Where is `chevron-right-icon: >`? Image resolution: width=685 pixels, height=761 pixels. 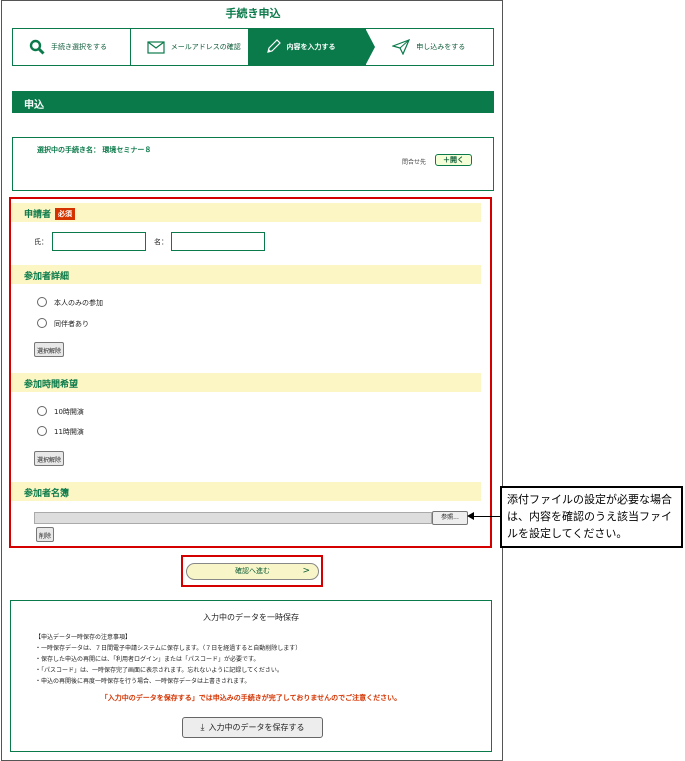 chevron-right-icon: > is located at coordinates (306, 571).